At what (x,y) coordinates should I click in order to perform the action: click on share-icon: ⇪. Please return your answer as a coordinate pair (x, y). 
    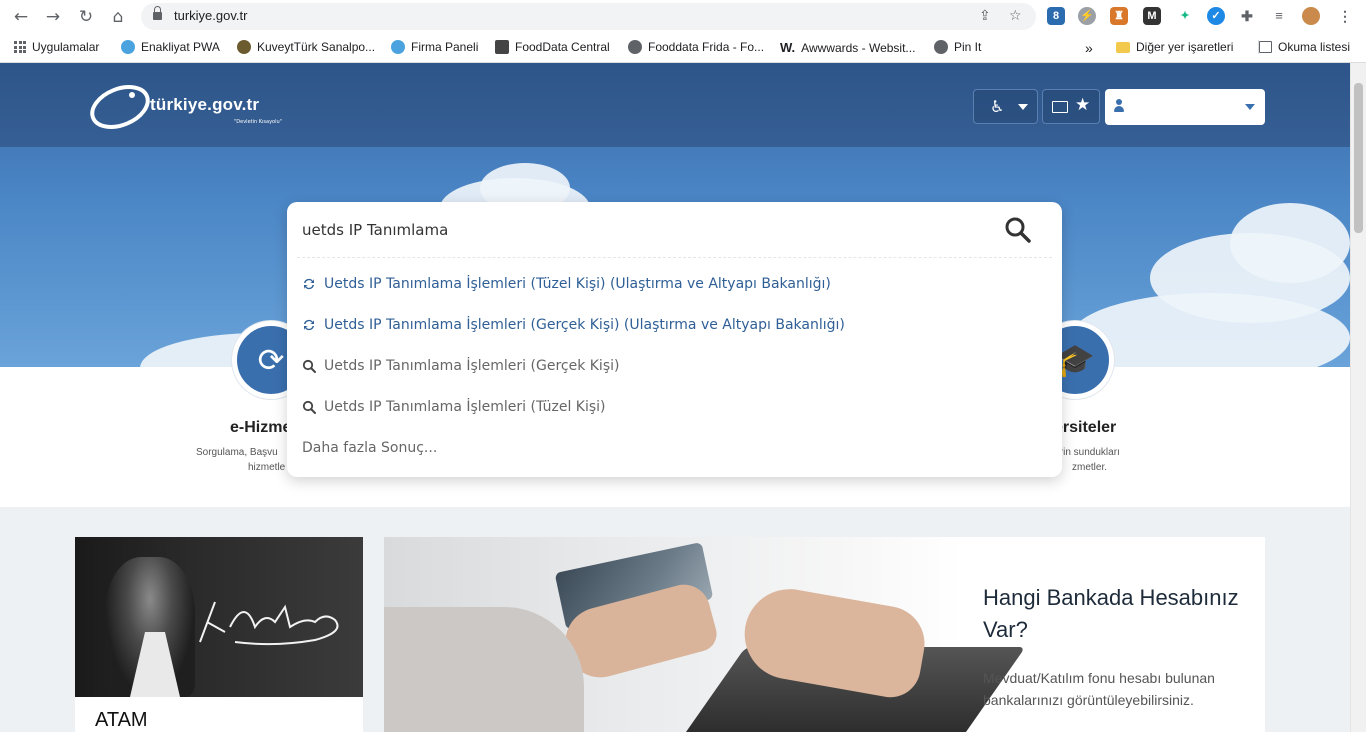
    Looking at the image, I should click on (985, 16).